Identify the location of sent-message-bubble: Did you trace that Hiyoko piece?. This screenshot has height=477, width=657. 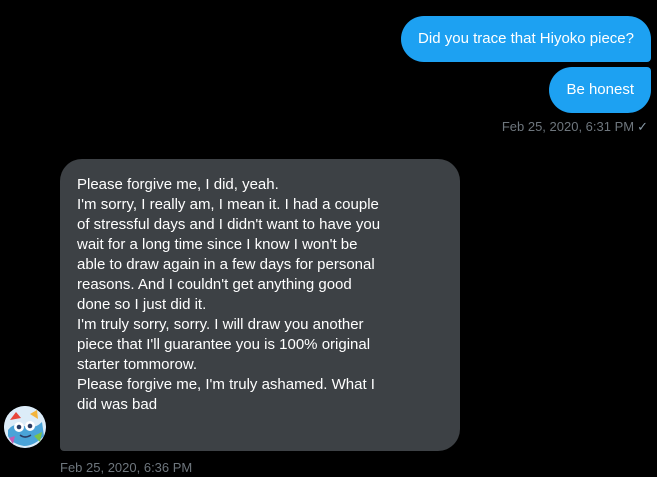
(526, 39).